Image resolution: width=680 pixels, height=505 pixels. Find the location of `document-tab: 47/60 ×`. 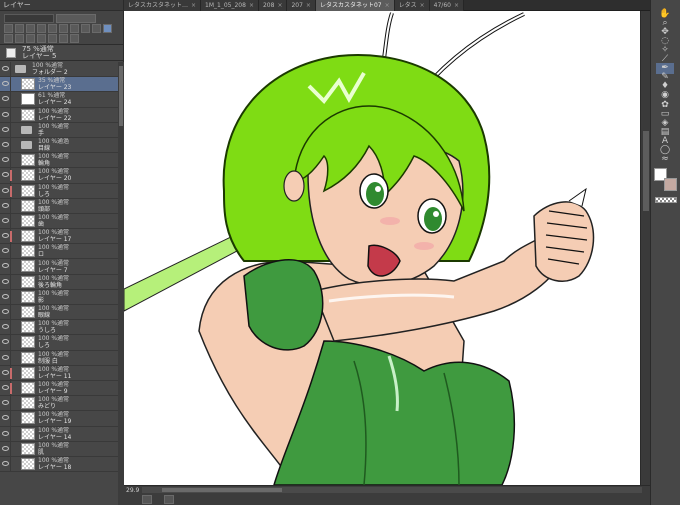

document-tab: 47/60 × is located at coordinates (446, 5).